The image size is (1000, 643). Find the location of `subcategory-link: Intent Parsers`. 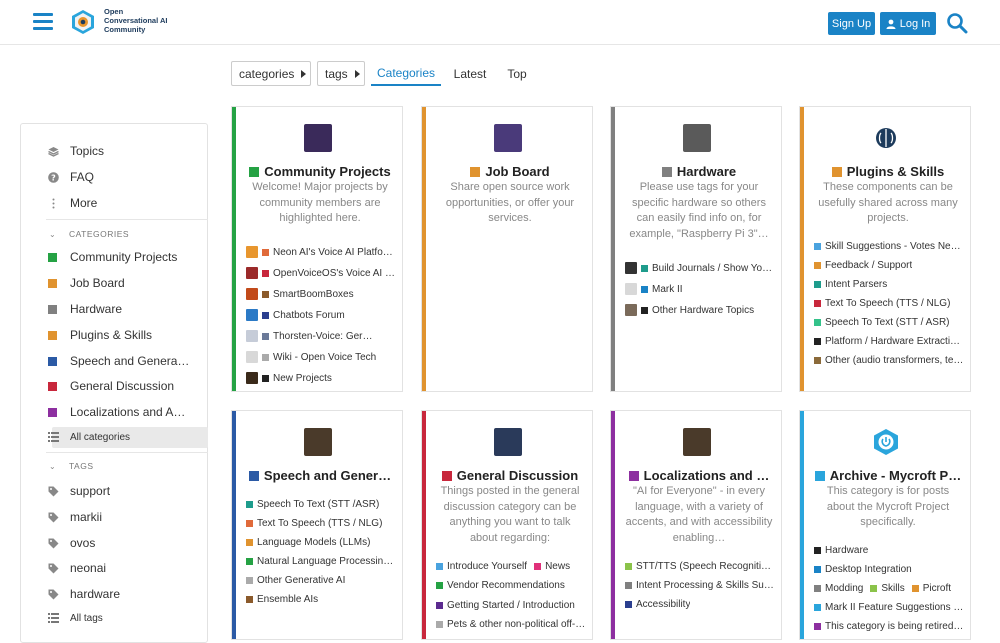

subcategory-link: Intent Parsers is located at coordinates (889, 284).